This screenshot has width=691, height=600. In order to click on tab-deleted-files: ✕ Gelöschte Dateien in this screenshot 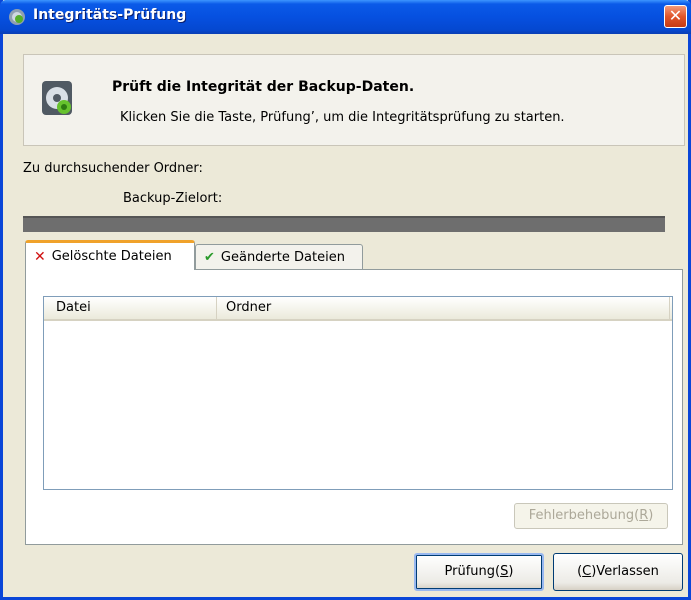, I will do `click(110, 255)`.